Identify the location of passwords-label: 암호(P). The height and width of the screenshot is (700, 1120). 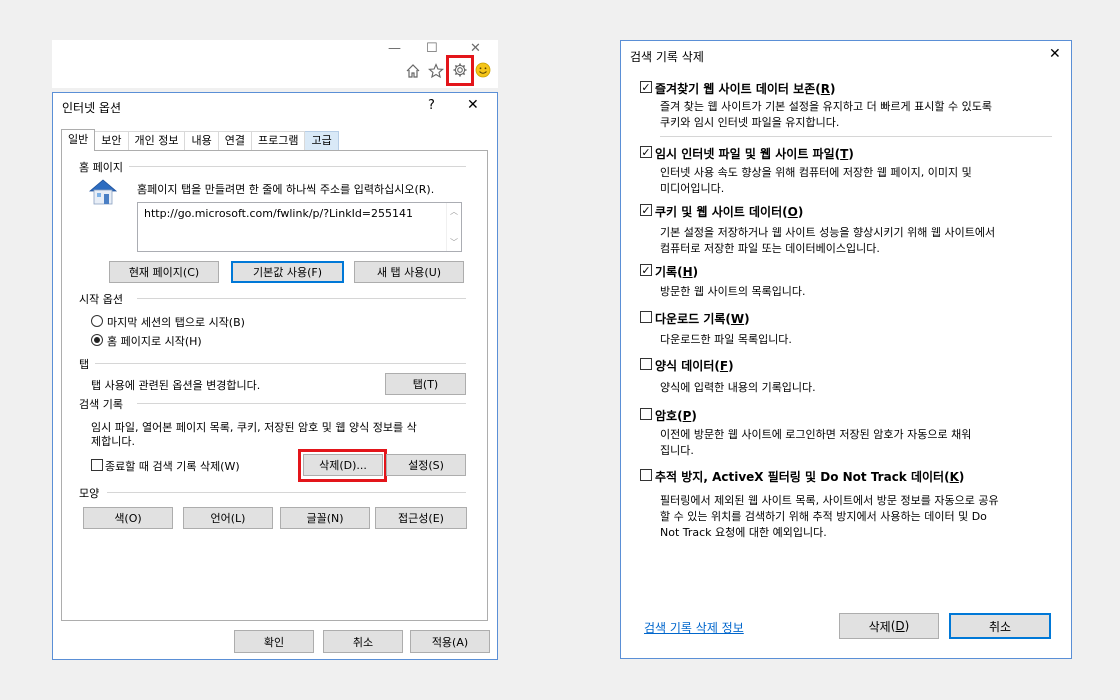
(676, 415).